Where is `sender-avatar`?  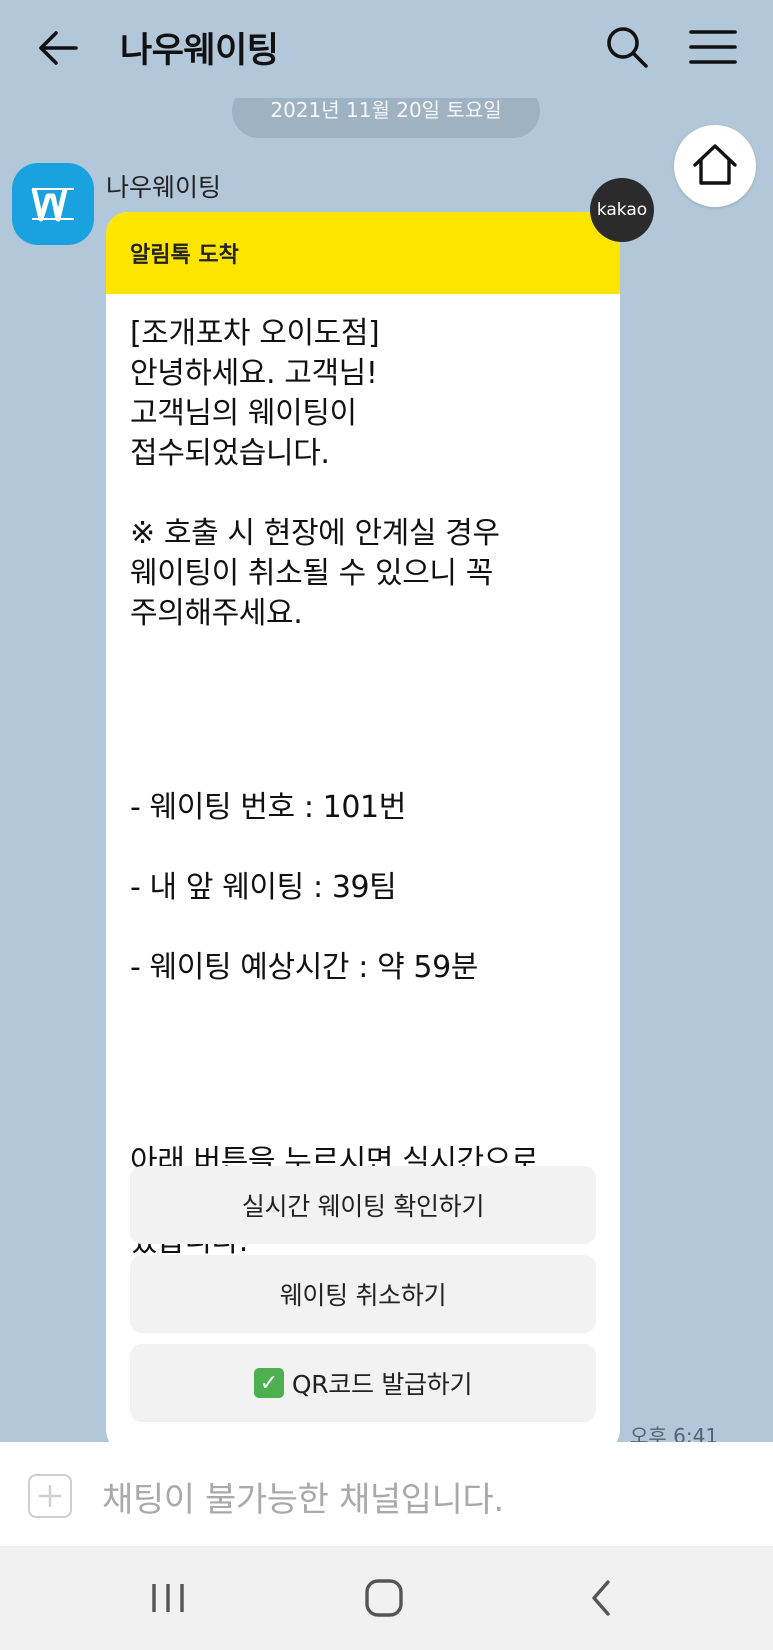
sender-avatar is located at coordinates (53, 204).